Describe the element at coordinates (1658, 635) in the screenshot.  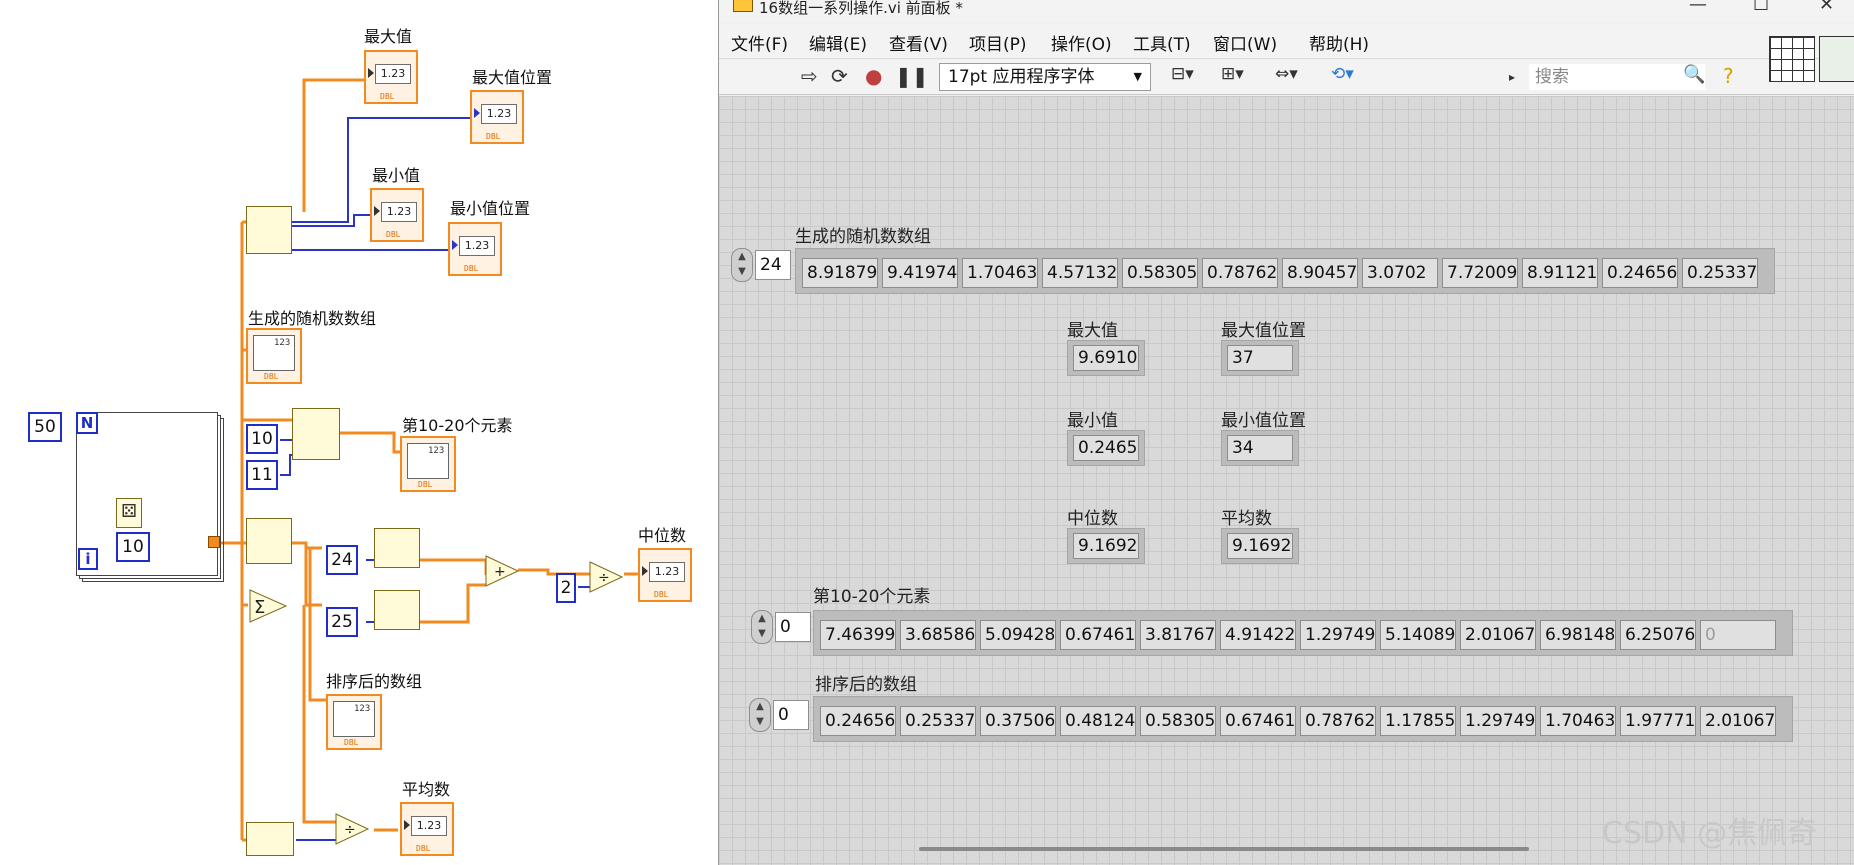
I see `array-cell: 6.25076` at that location.